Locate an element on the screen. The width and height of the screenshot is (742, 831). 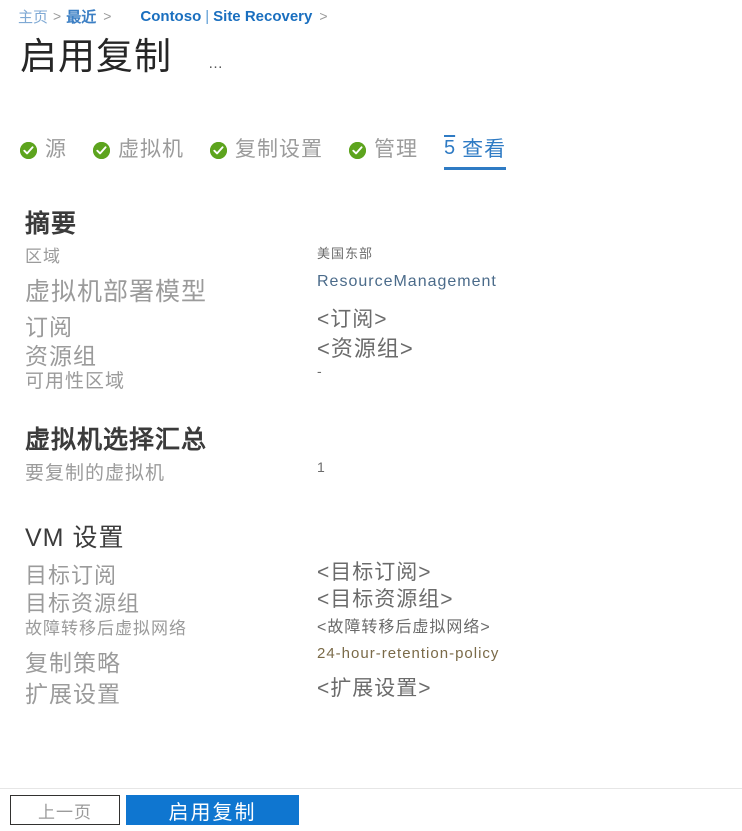
row-value-vms-to-replicate: 1 is located at coordinates (321, 467).